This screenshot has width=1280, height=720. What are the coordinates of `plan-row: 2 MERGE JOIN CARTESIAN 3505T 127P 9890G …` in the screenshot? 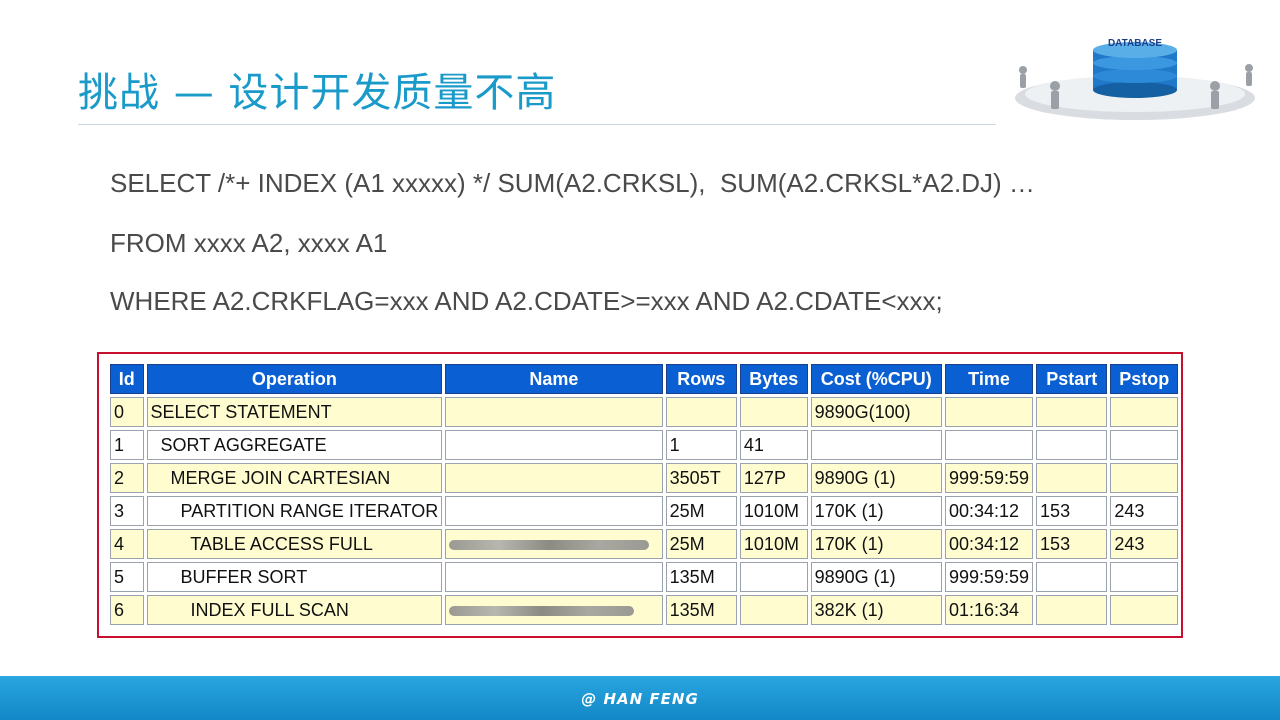 It's located at (644, 478).